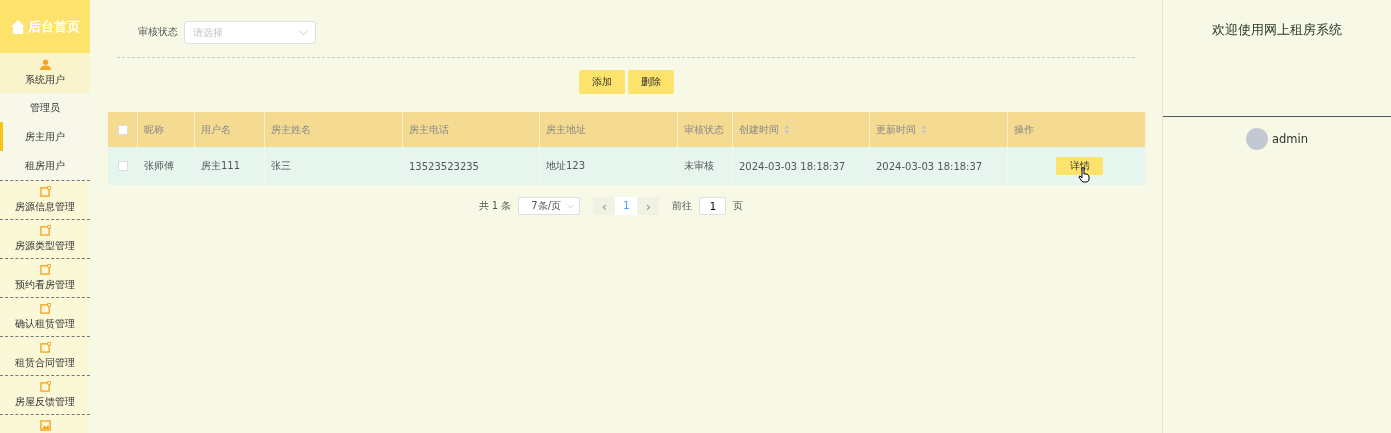 This screenshot has width=1391, height=433. Describe the element at coordinates (549, 206) in the screenshot. I see `page-size-select: 7条/页` at that location.